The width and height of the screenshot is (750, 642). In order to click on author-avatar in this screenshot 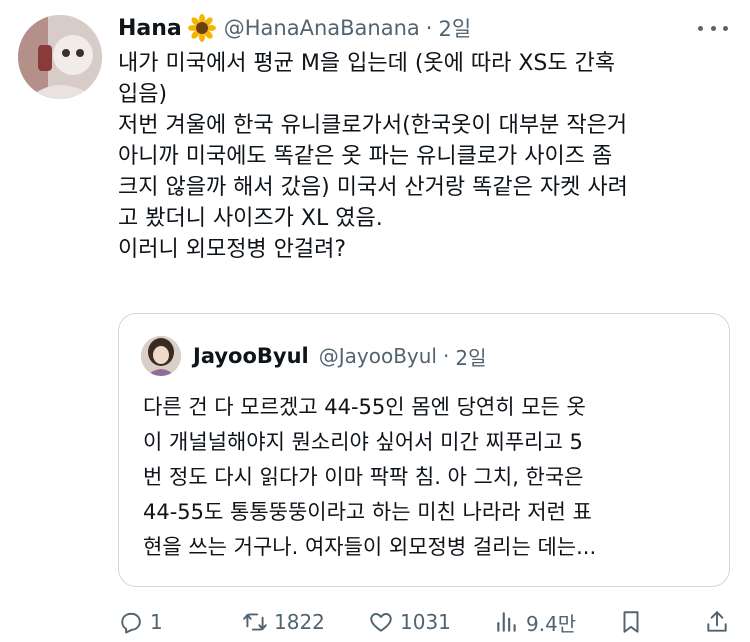, I will do `click(60, 57)`.